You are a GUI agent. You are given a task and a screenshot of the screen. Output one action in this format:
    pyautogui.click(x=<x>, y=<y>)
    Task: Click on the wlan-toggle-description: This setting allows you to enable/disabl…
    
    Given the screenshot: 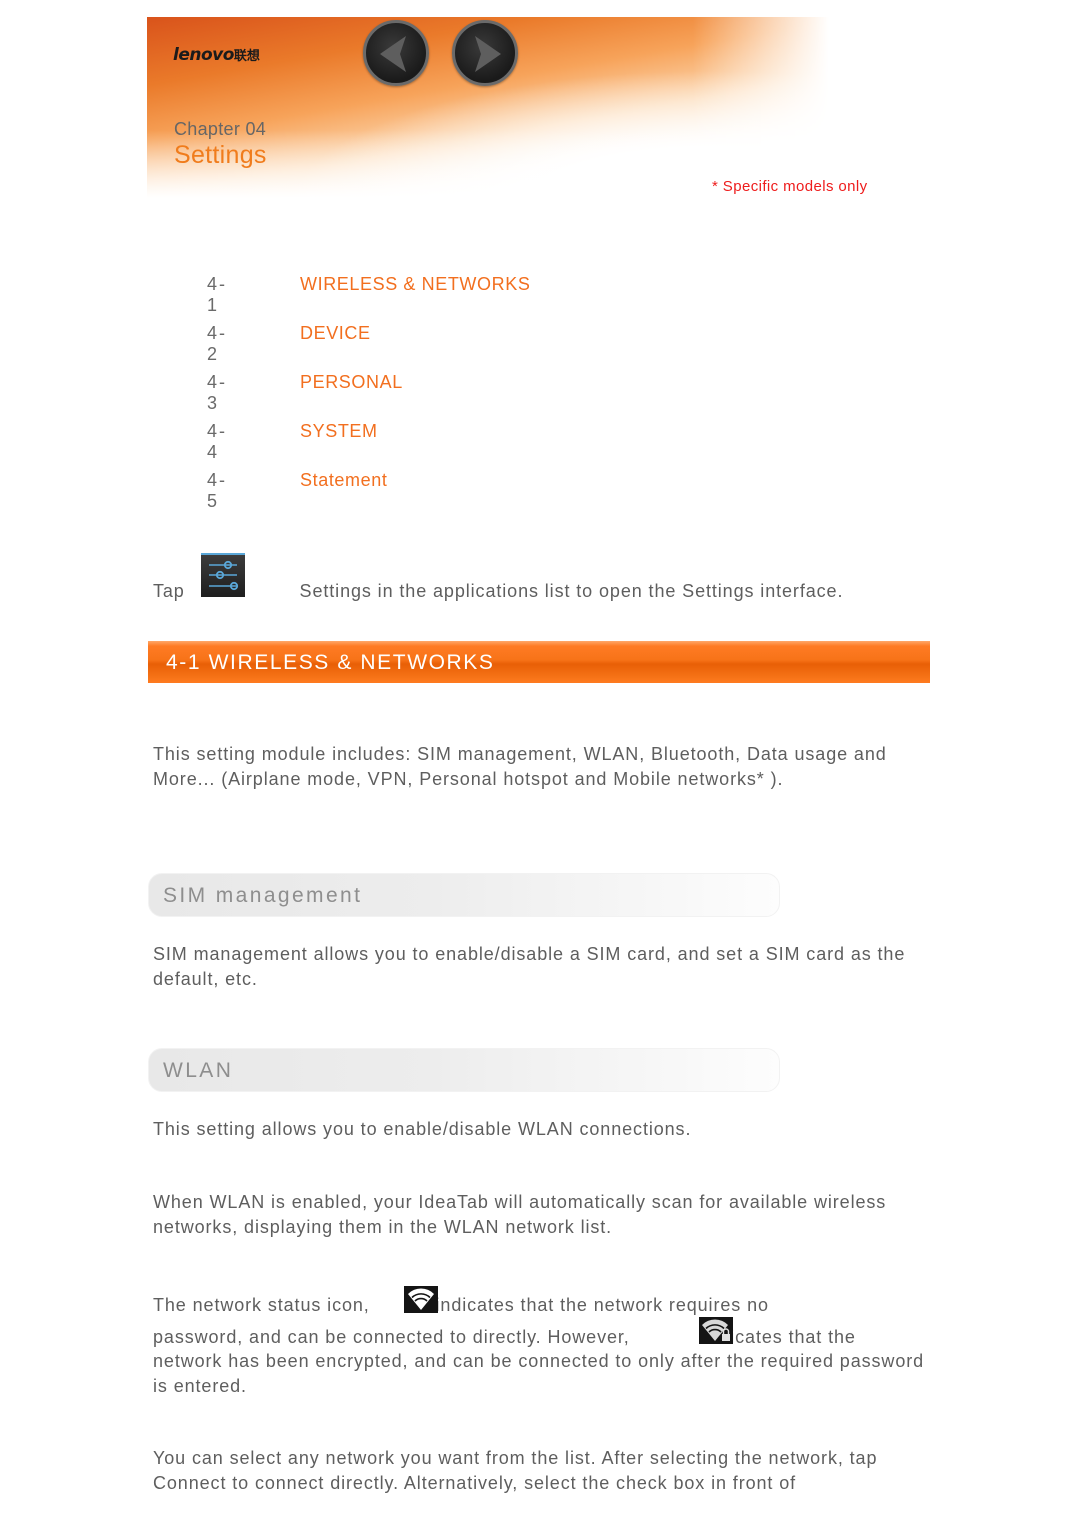 What is the action you would take?
    pyautogui.click(x=422, y=1129)
    